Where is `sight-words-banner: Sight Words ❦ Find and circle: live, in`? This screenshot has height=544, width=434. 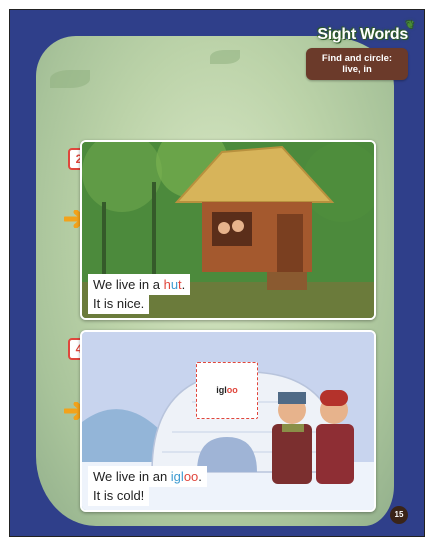 sight-words-banner: Sight Words ❦ Find and circle: live, in is located at coordinates (360, 50).